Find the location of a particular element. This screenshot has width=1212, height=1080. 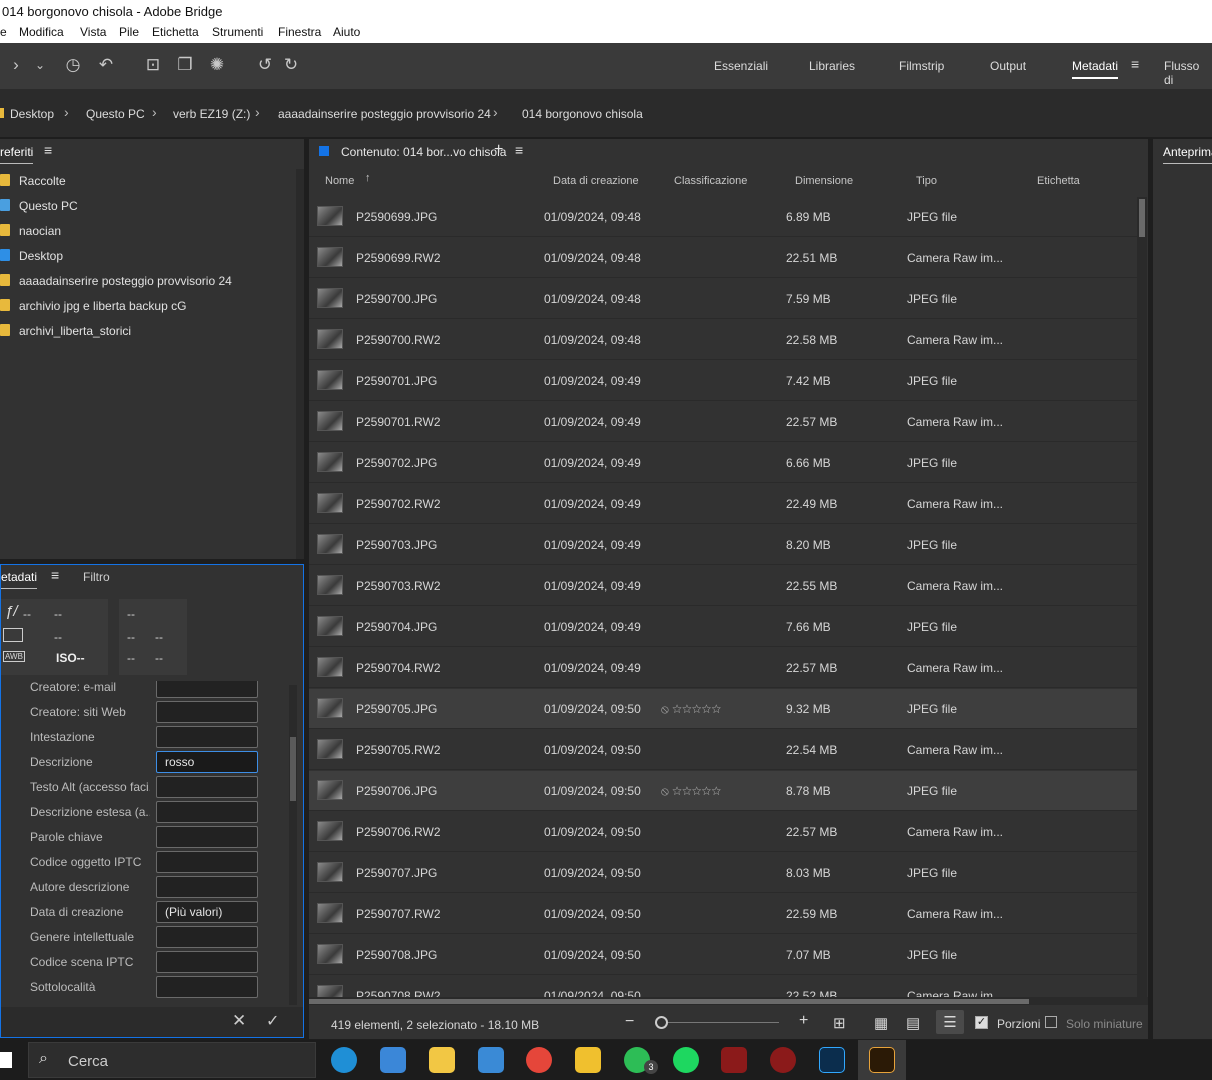

menu-item: Aiuto is located at coordinates (346, 32).